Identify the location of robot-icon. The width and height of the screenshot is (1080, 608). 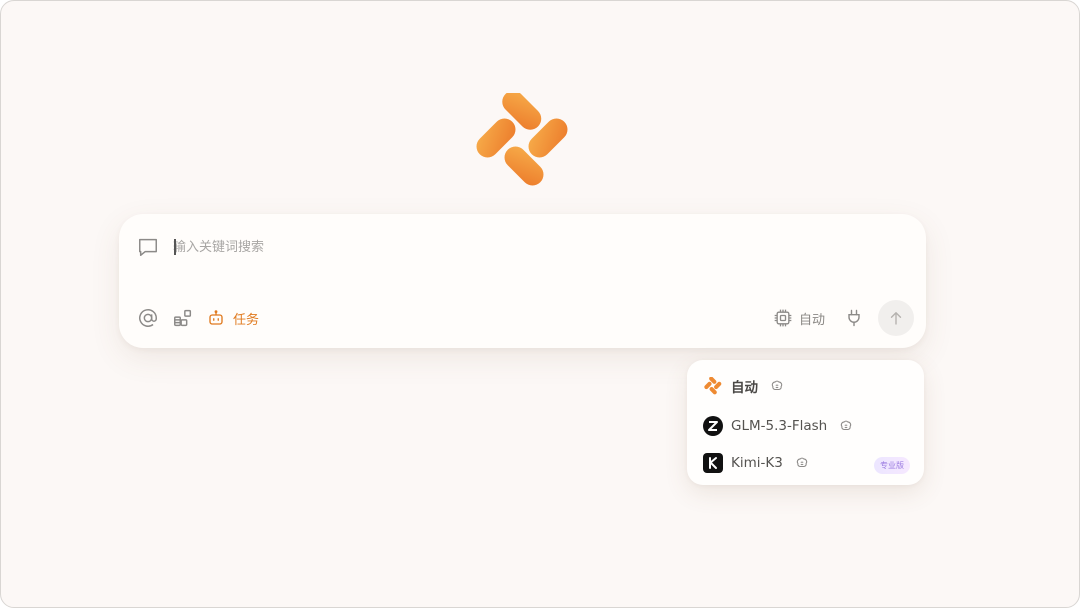
(216, 317).